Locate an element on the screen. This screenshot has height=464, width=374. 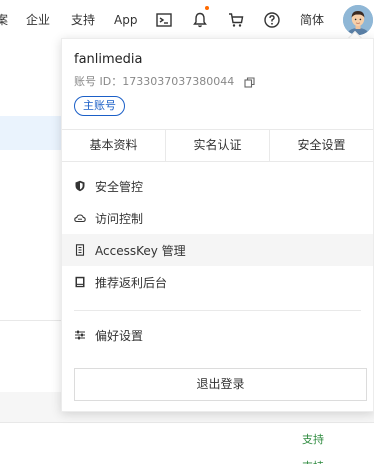
top-navigation-bar: 案 企业 支持 App 简体 is located at coordinates (187, 20).